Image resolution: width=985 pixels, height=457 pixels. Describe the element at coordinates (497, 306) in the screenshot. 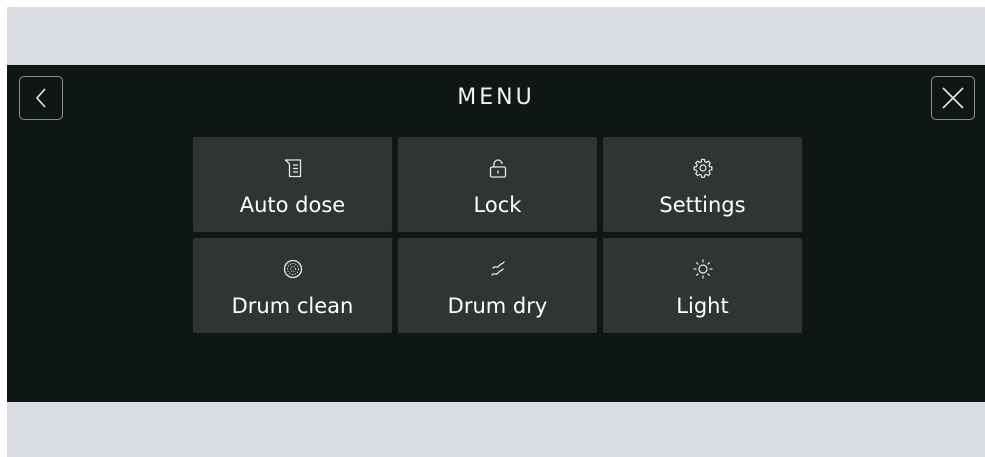

I see `menu-item-label: Drum dry` at that location.